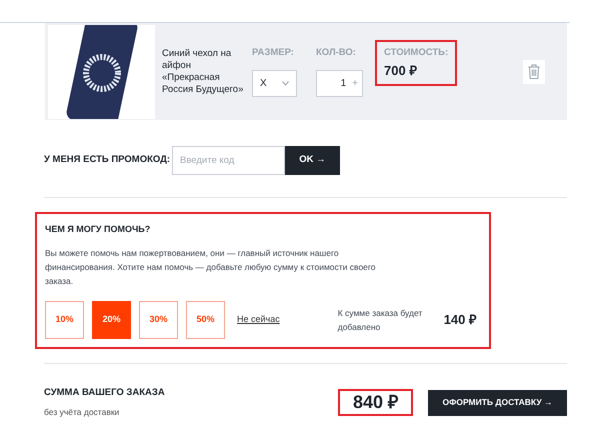  What do you see at coordinates (460, 319) in the screenshot?
I see `added-amount-value: 140 ₽` at bounding box center [460, 319].